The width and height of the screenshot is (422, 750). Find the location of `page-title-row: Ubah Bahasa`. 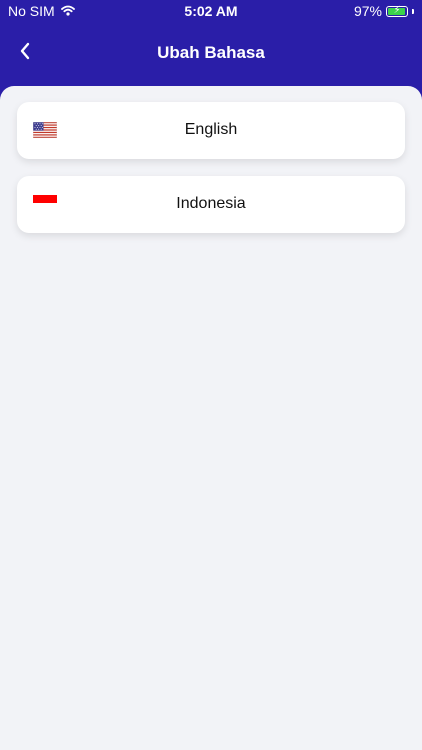

page-title-row: Ubah Bahasa is located at coordinates (211, 53).